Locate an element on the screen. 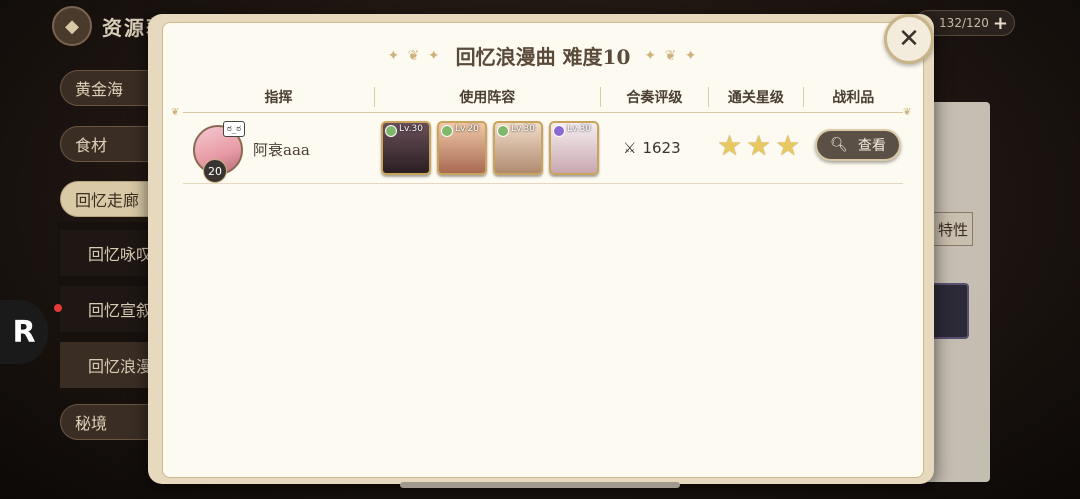 This screenshot has width=1080, height=499. column-header-loot: 战利品 is located at coordinates (853, 98).